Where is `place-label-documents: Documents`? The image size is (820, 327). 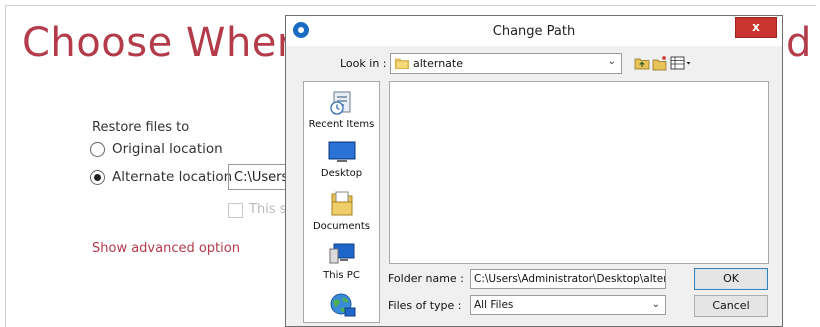 place-label-documents: Documents is located at coordinates (341, 226).